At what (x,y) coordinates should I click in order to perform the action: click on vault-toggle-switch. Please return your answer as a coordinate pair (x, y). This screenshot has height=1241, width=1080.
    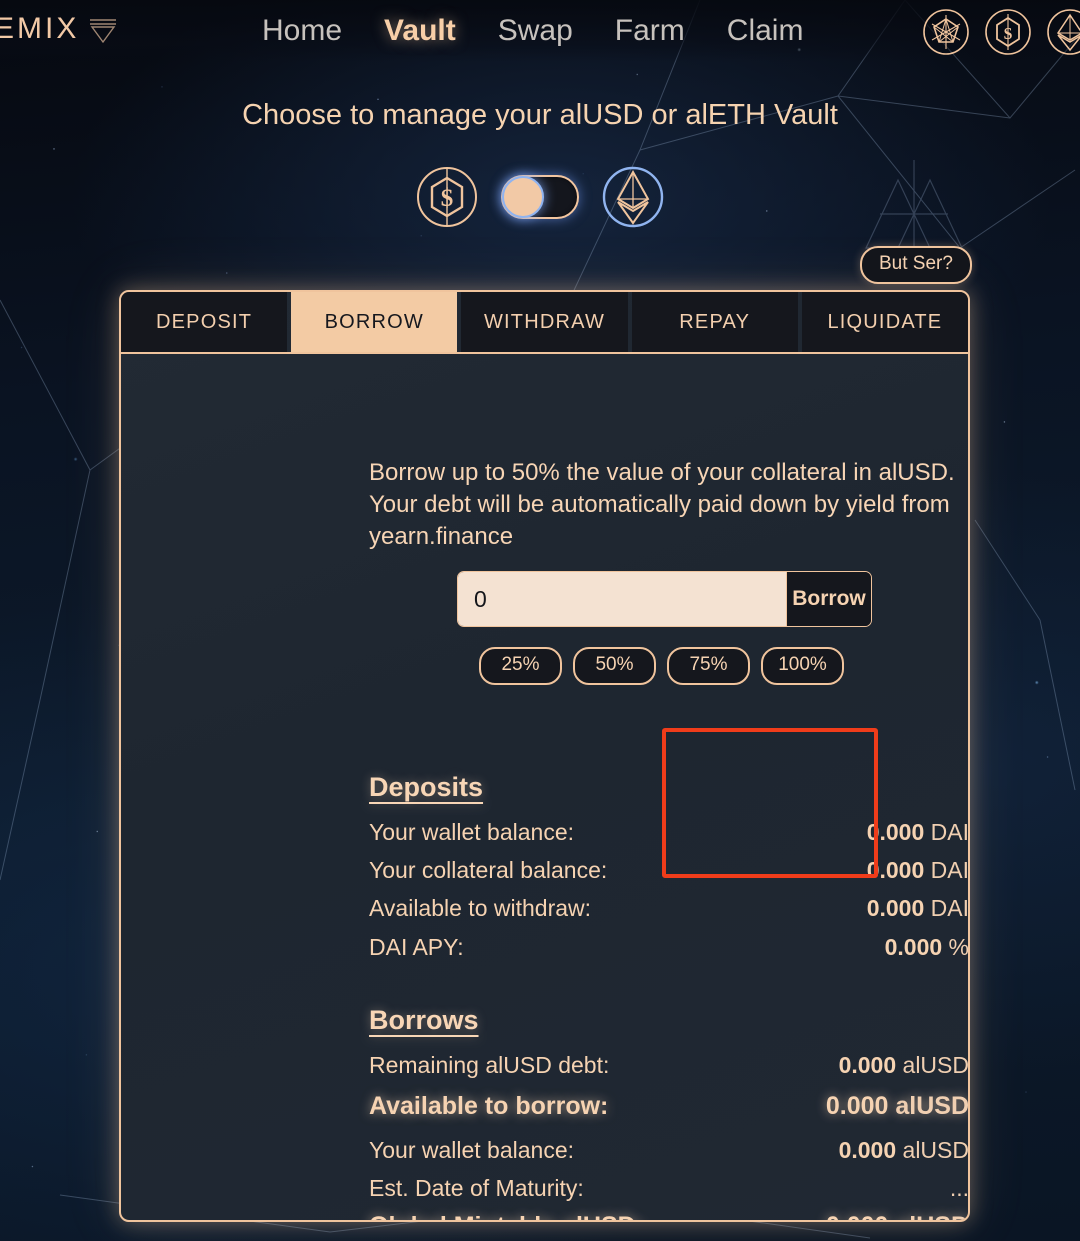
    Looking at the image, I should click on (540, 197).